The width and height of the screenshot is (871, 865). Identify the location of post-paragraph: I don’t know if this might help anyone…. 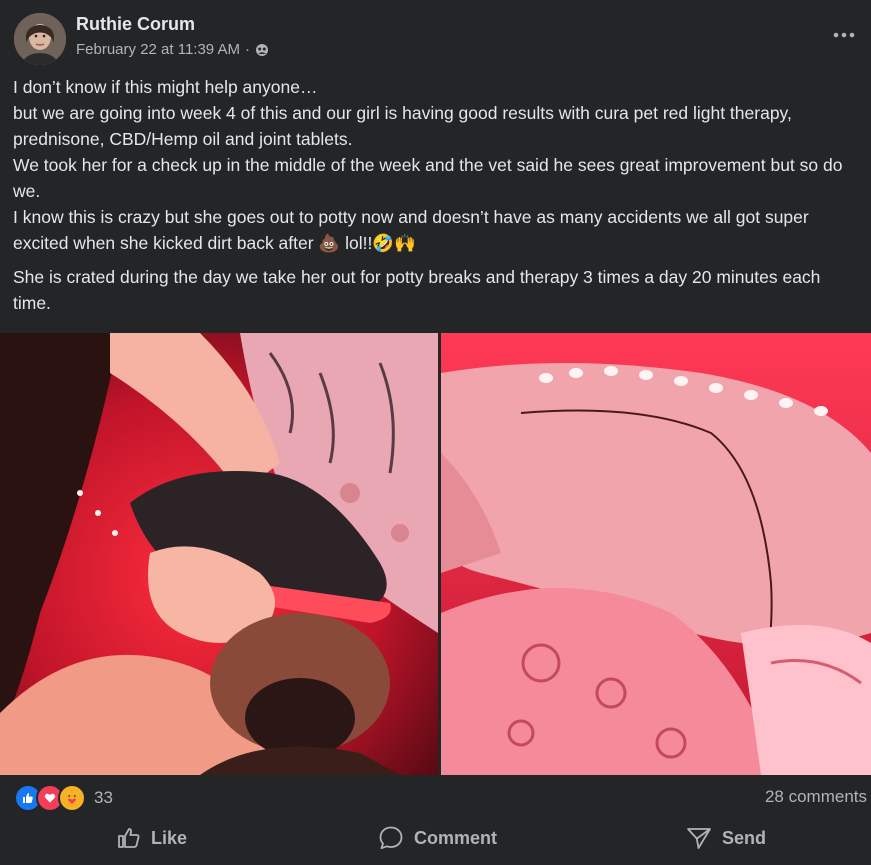
(165, 87).